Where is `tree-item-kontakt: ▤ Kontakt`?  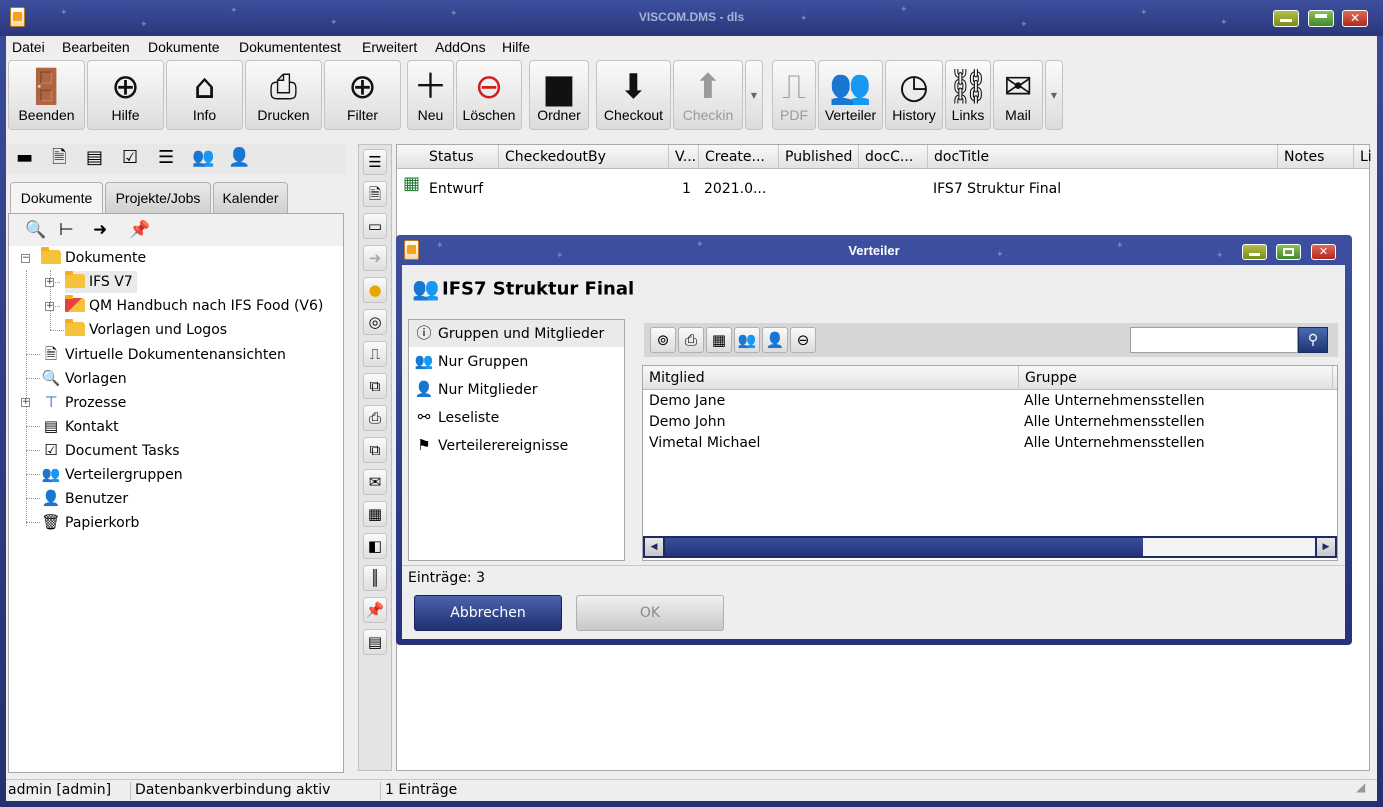
tree-item-kontakt: ▤ Kontakt is located at coordinates (80, 426).